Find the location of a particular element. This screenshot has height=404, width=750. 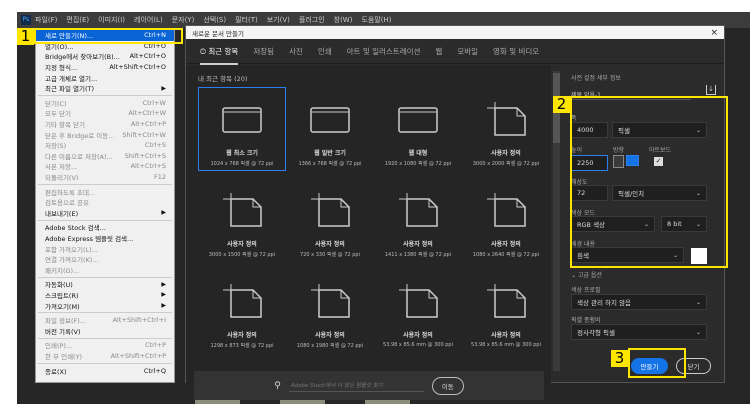

menu-1: 편집(E) is located at coordinates (77, 20).